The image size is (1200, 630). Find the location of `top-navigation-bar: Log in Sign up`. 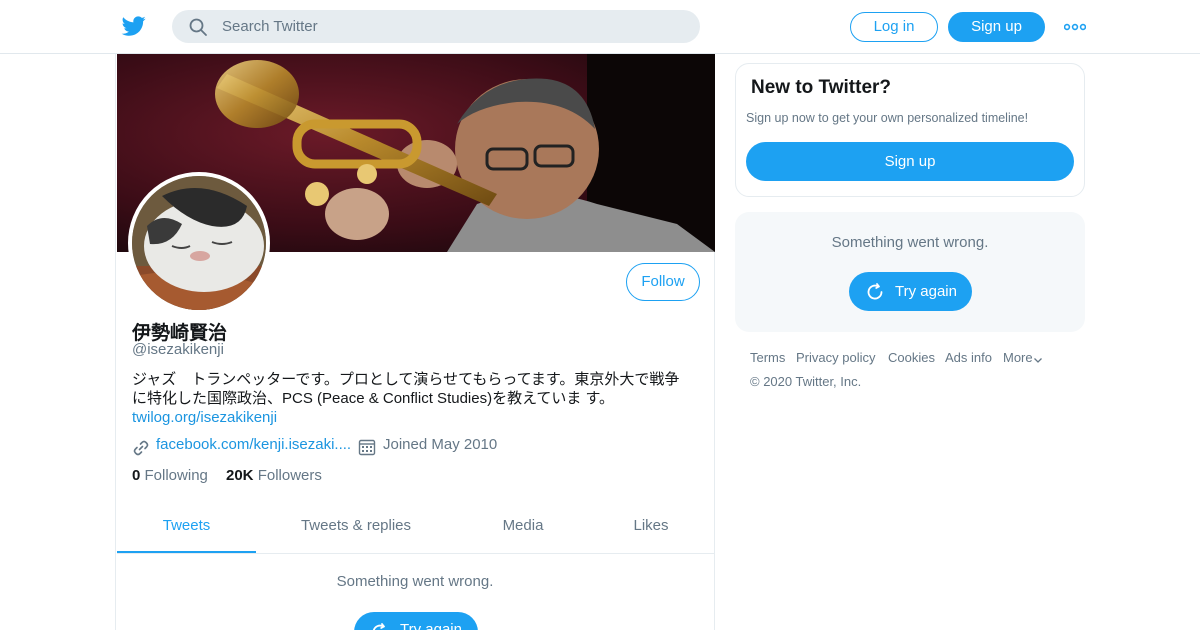

top-navigation-bar: Log in Sign up is located at coordinates (600, 27).